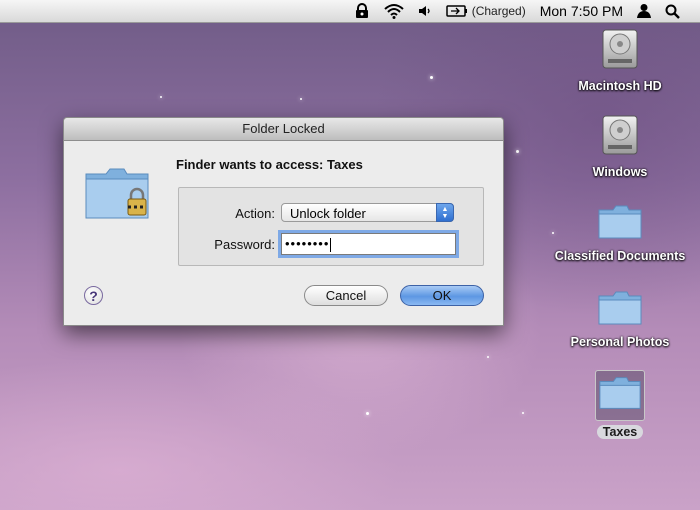 This screenshot has width=700, height=510. Describe the element at coordinates (350, 11) in the screenshot. I see `menu-bar: (Charged) Mon 7:50 PM` at that location.